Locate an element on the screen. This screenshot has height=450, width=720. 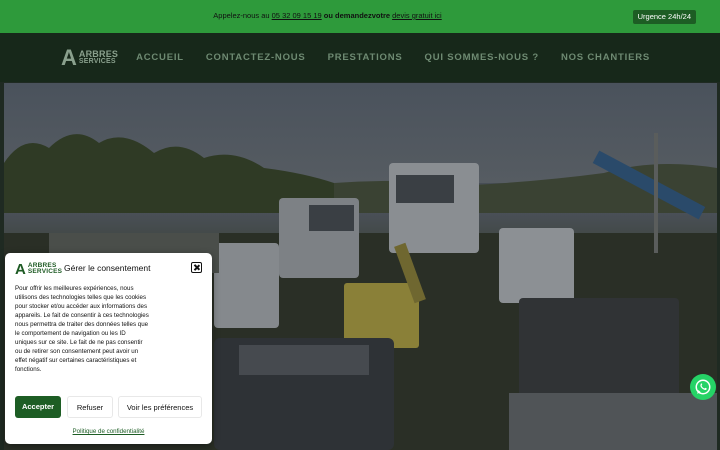
consent-logo-words: ARBRES SERVICES is located at coordinates (45, 268).